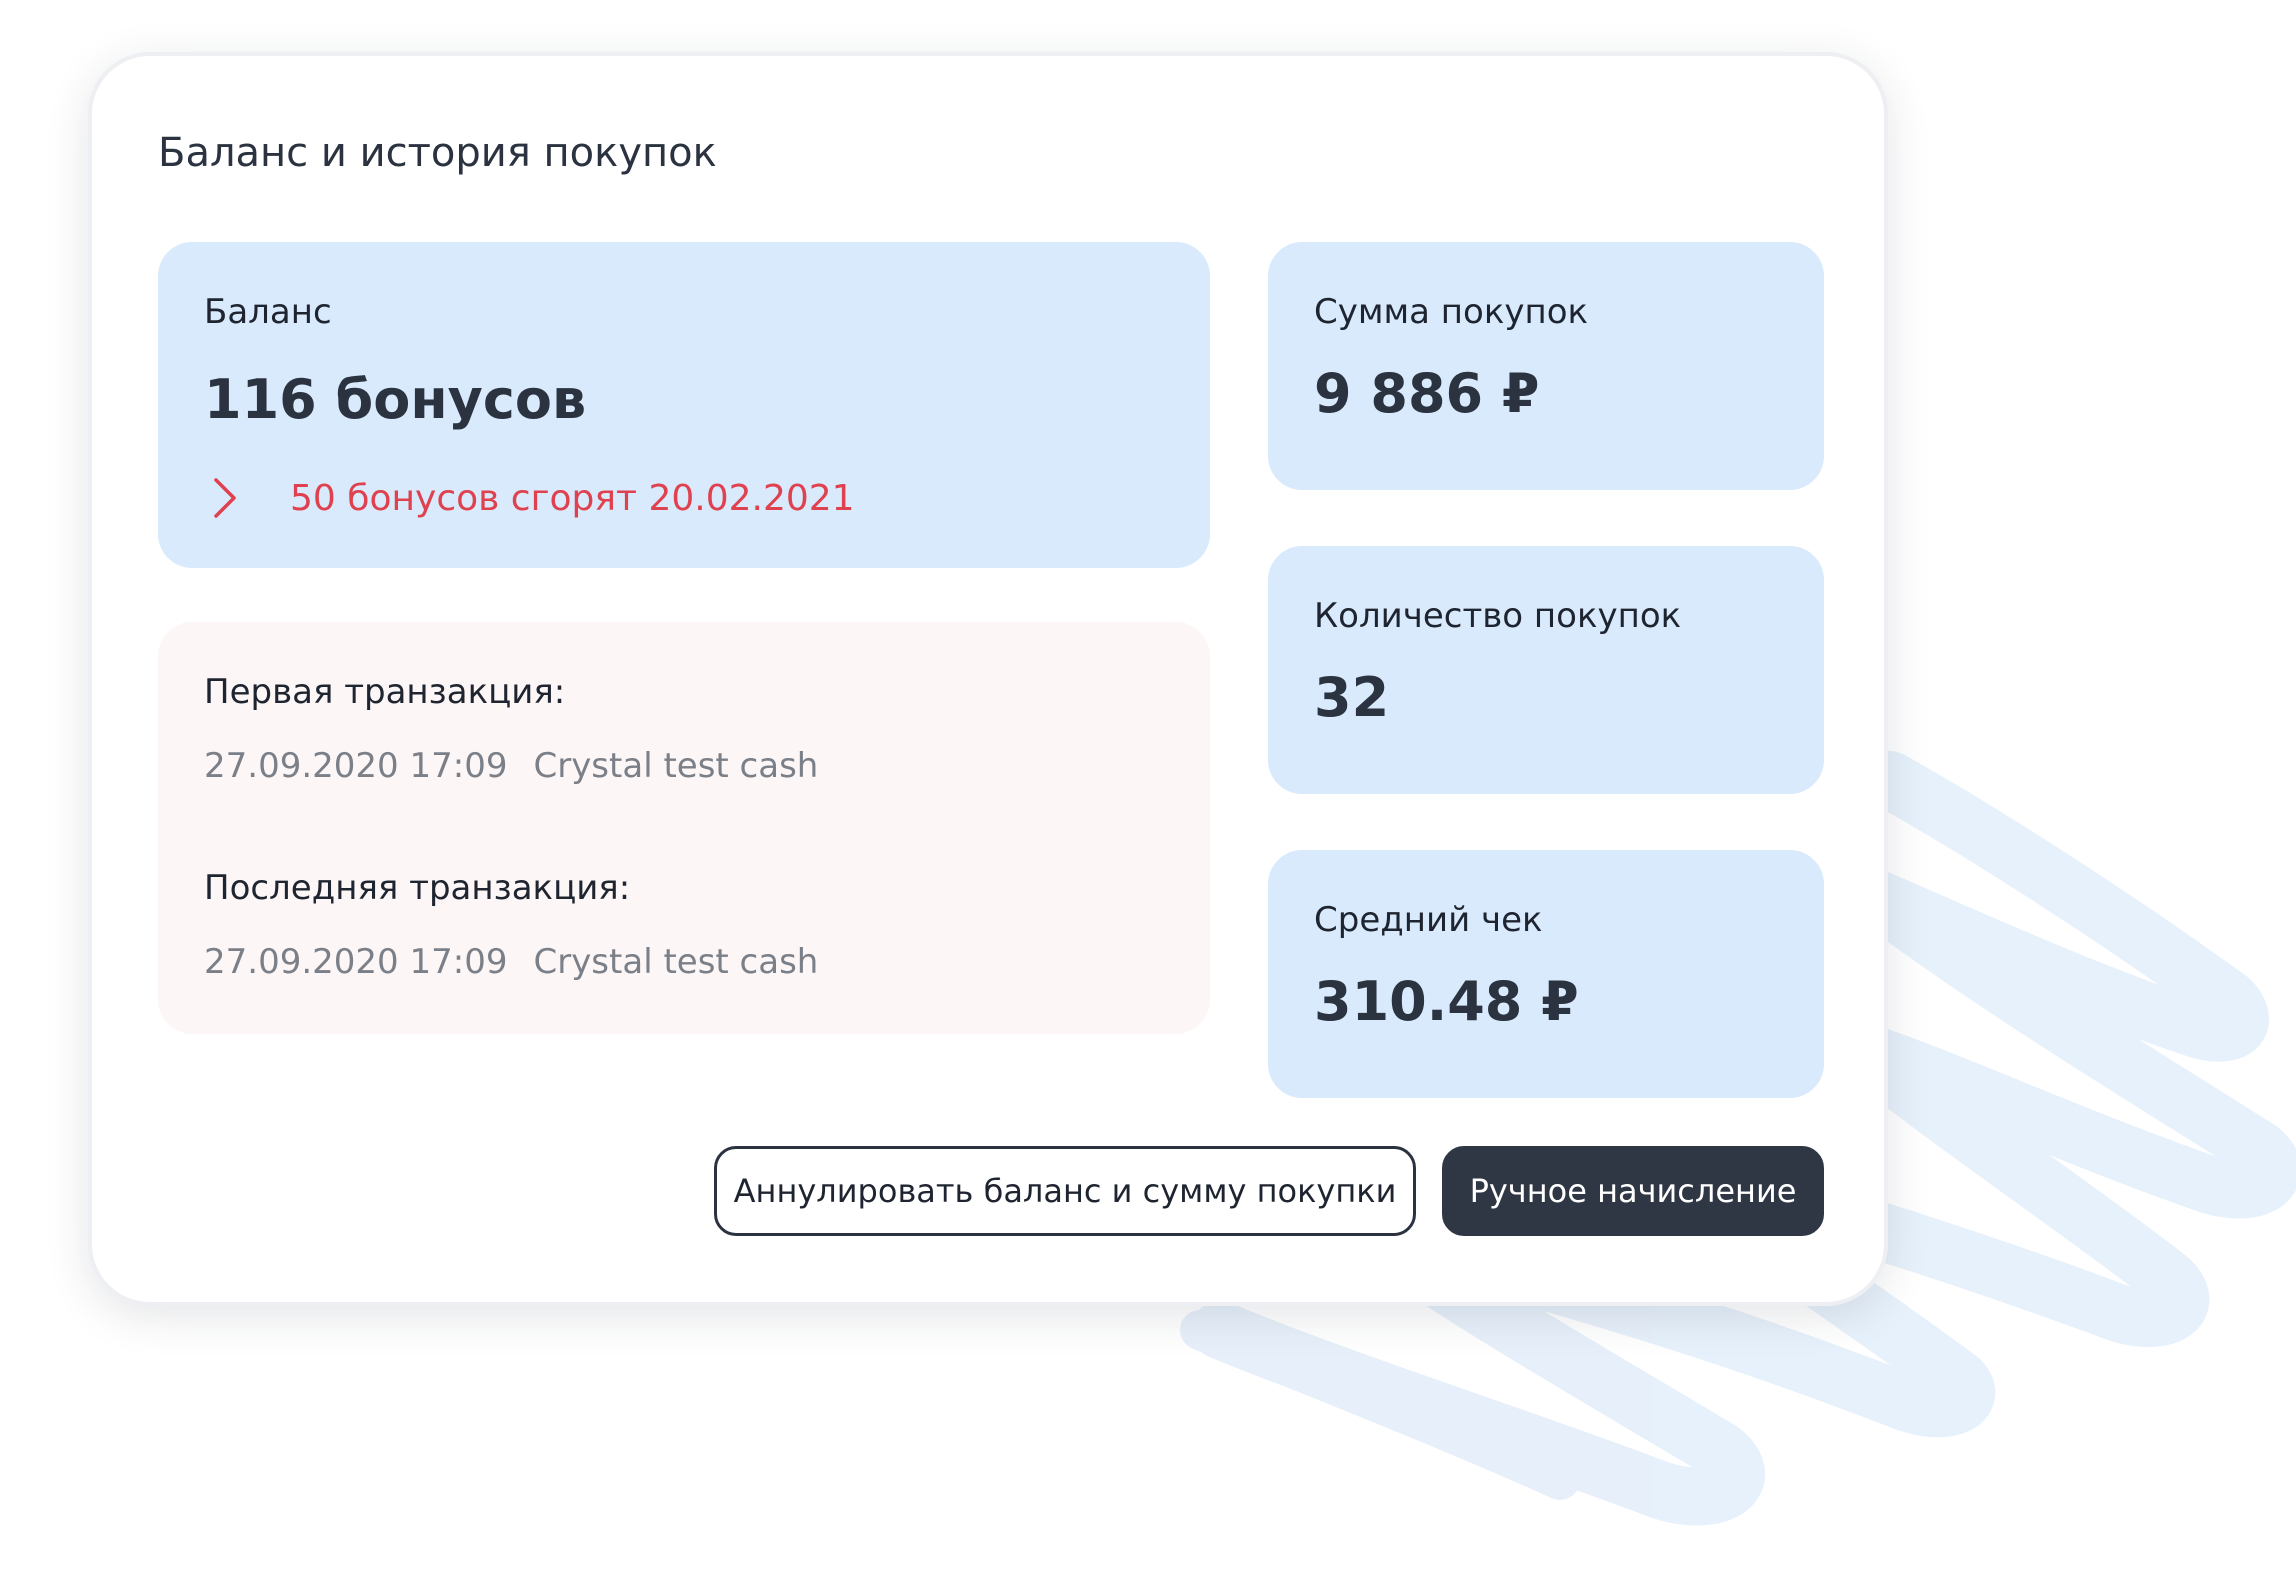 The width and height of the screenshot is (2296, 1575). What do you see at coordinates (356, 766) in the screenshot?
I see `first-transaction-datetime: 27.09.2020 17:09` at bounding box center [356, 766].